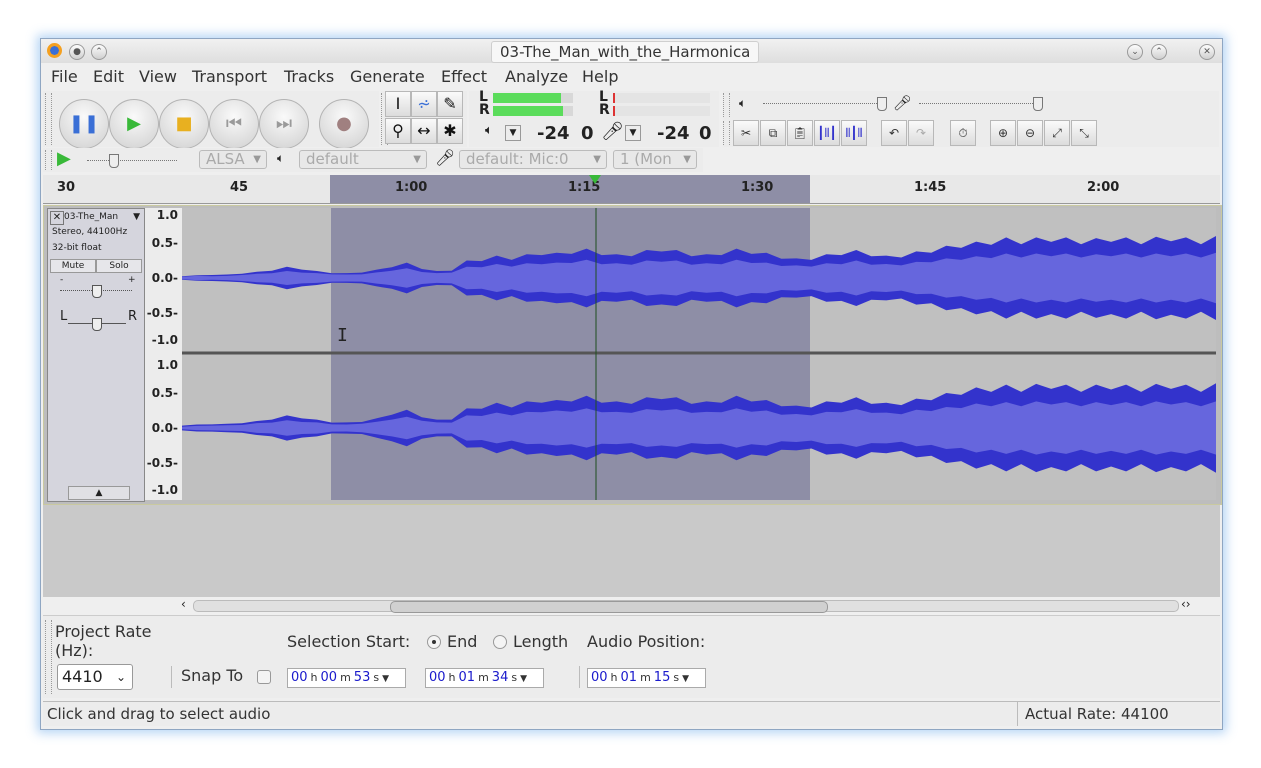  Describe the element at coordinates (349, 641) in the screenshot. I see `selection-start-label: Selection Start:` at that location.